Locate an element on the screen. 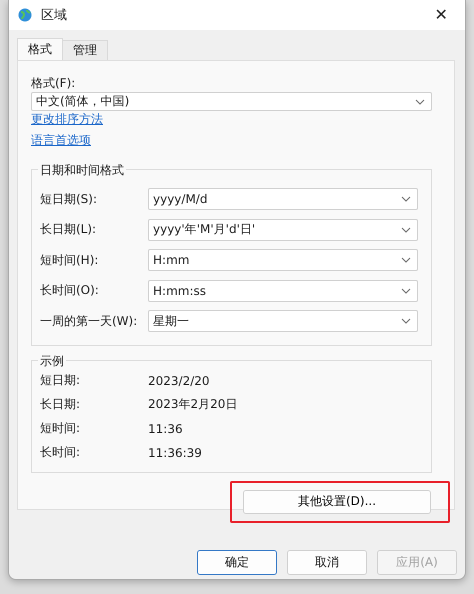  format-dropdown: yyyy'年'M'月'd'日' is located at coordinates (283, 229).